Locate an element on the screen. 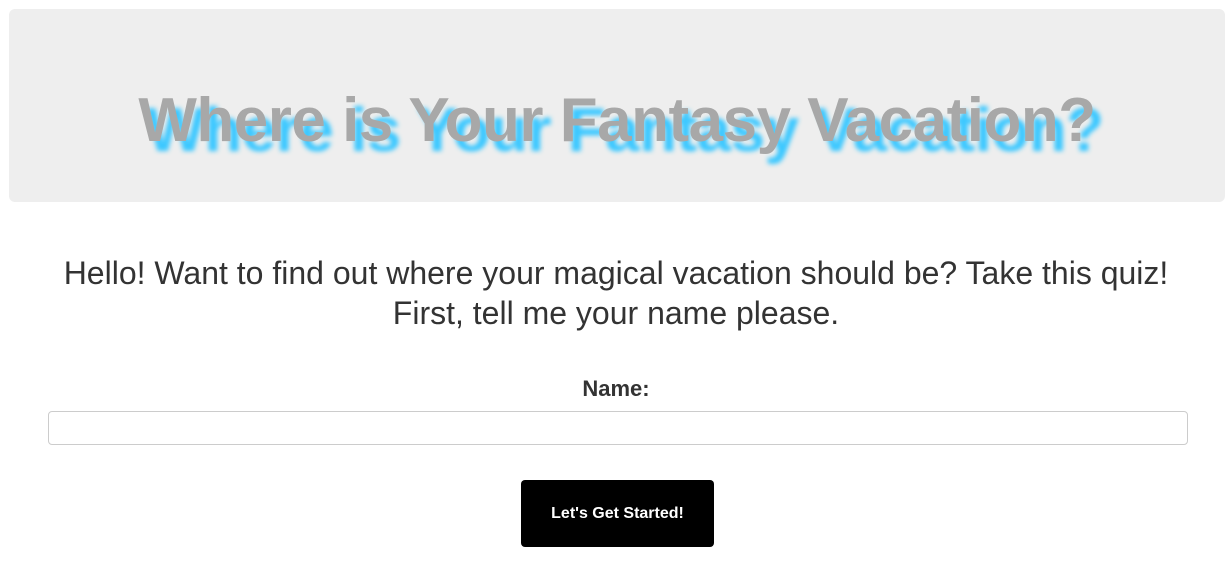  get-started-button: Let's Get Started! is located at coordinates (617, 513).